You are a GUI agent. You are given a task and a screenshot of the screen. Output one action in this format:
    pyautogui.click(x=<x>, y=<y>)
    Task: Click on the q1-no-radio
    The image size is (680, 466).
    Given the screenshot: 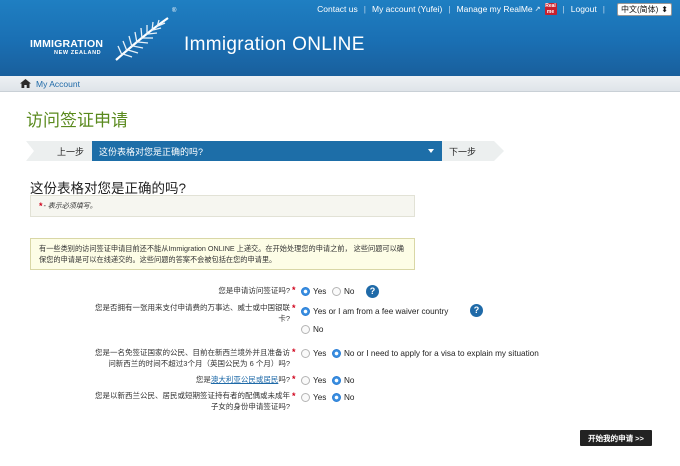 What is the action you would take?
    pyautogui.click(x=336, y=291)
    